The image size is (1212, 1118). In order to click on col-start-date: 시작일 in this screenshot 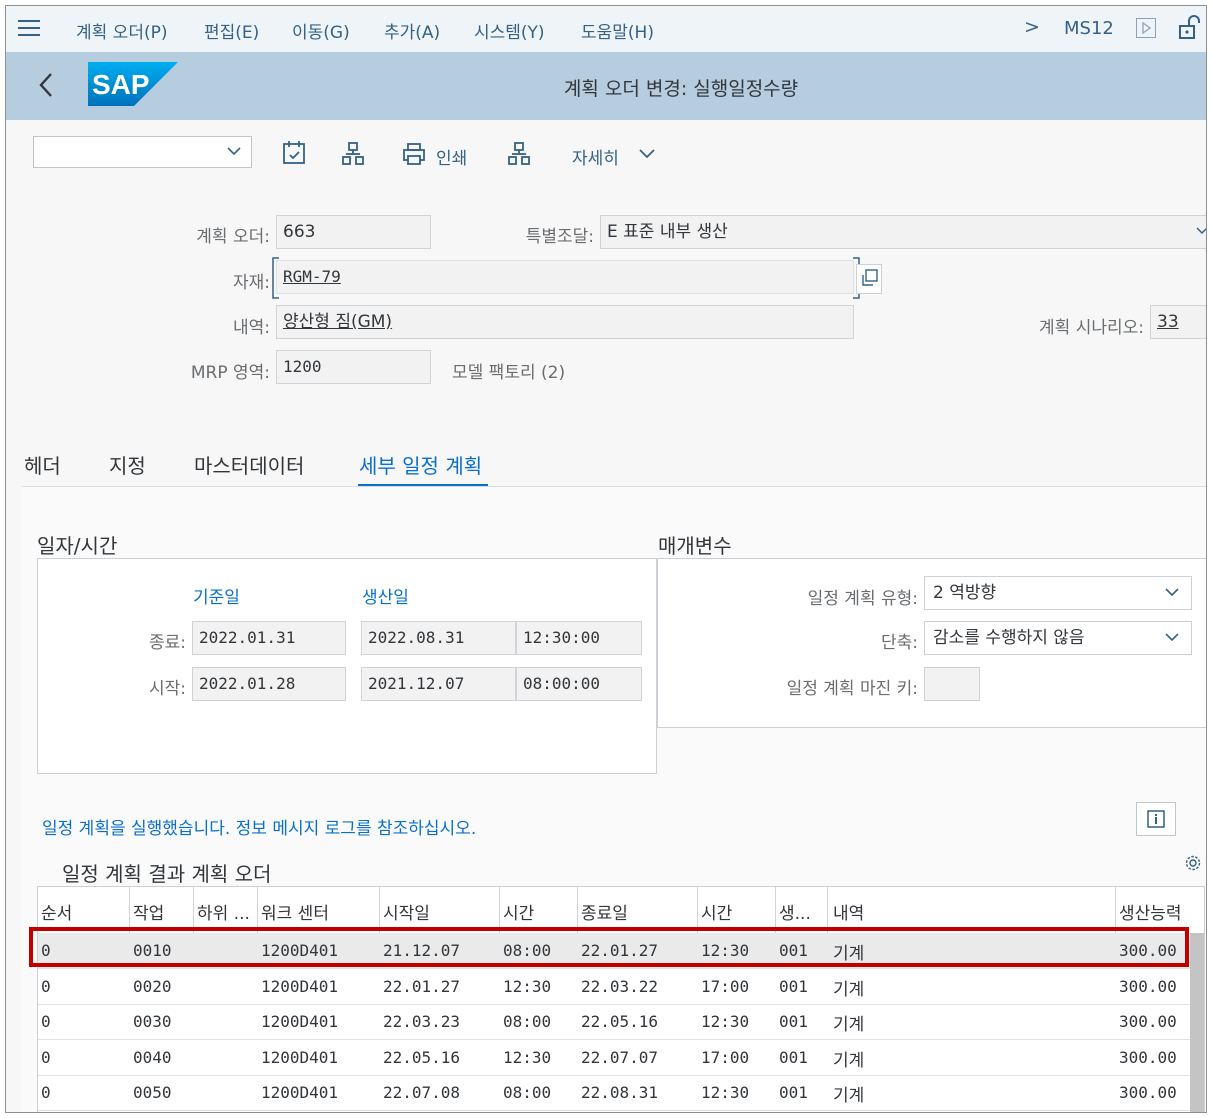, I will do `click(406, 911)`.